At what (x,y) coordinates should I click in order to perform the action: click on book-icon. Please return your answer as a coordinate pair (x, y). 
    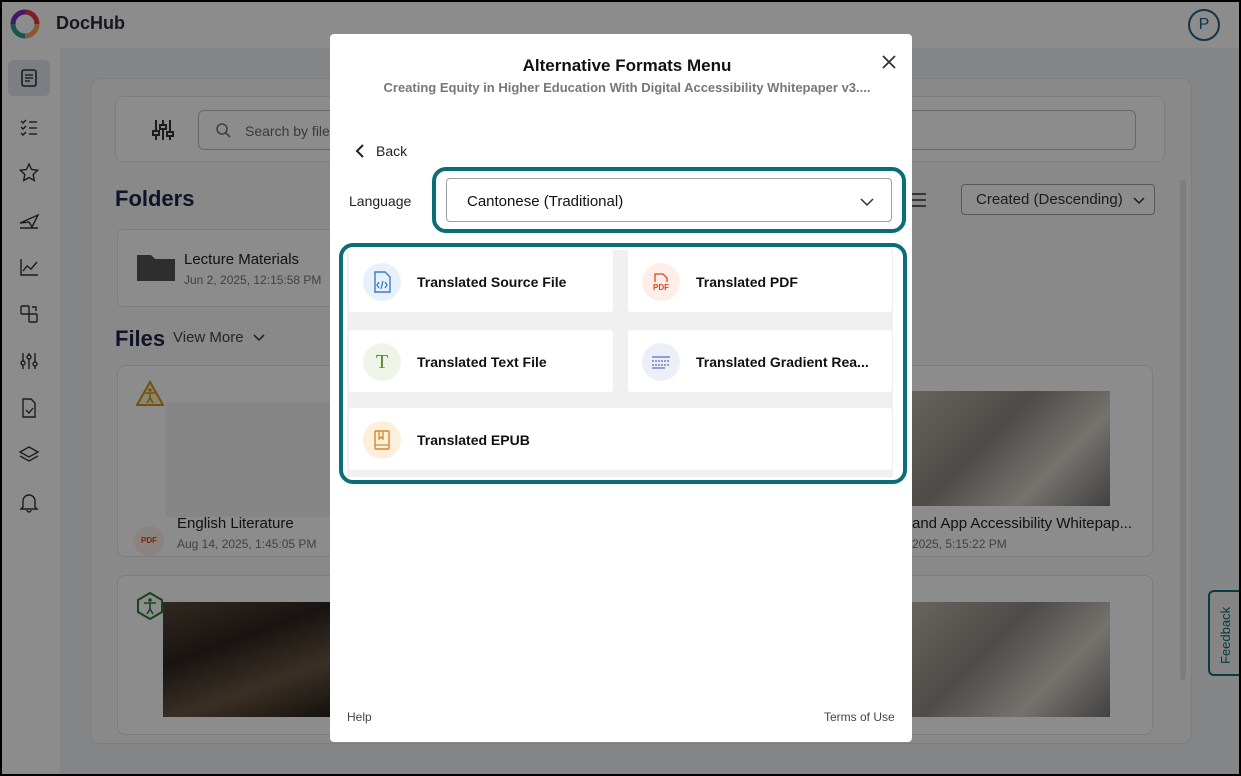
    Looking at the image, I should click on (382, 440).